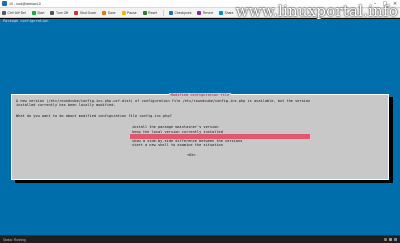 This screenshot has width=400, height=243. Describe the element at coordinates (229, 12) in the screenshot. I see `toolbar-label: Share` at that location.